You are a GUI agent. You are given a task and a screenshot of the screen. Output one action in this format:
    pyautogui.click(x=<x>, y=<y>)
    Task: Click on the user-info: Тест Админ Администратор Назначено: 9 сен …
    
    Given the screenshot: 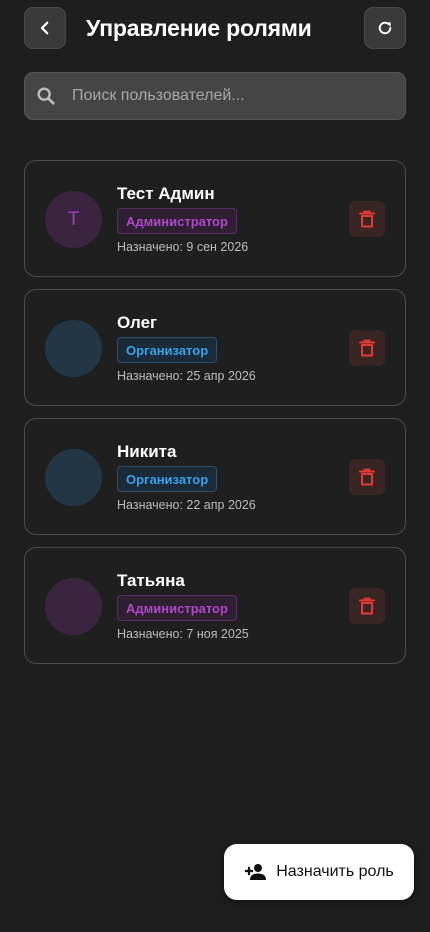 What is the action you would take?
    pyautogui.click(x=182, y=218)
    